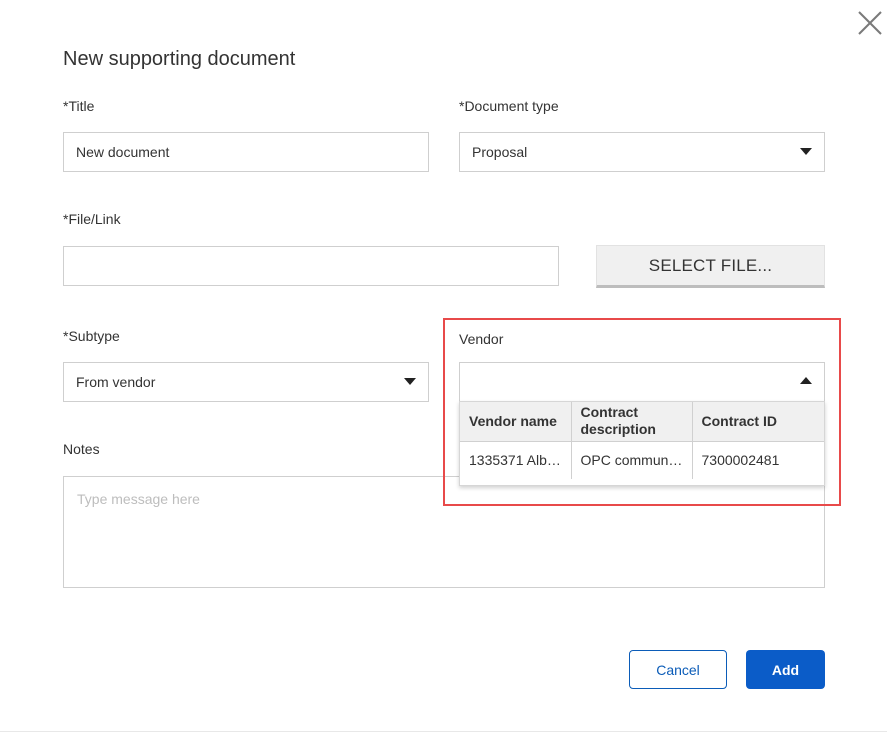 The image size is (887, 733). What do you see at coordinates (740, 460) in the screenshot?
I see `contract-id-cell: 7300002481` at bounding box center [740, 460].